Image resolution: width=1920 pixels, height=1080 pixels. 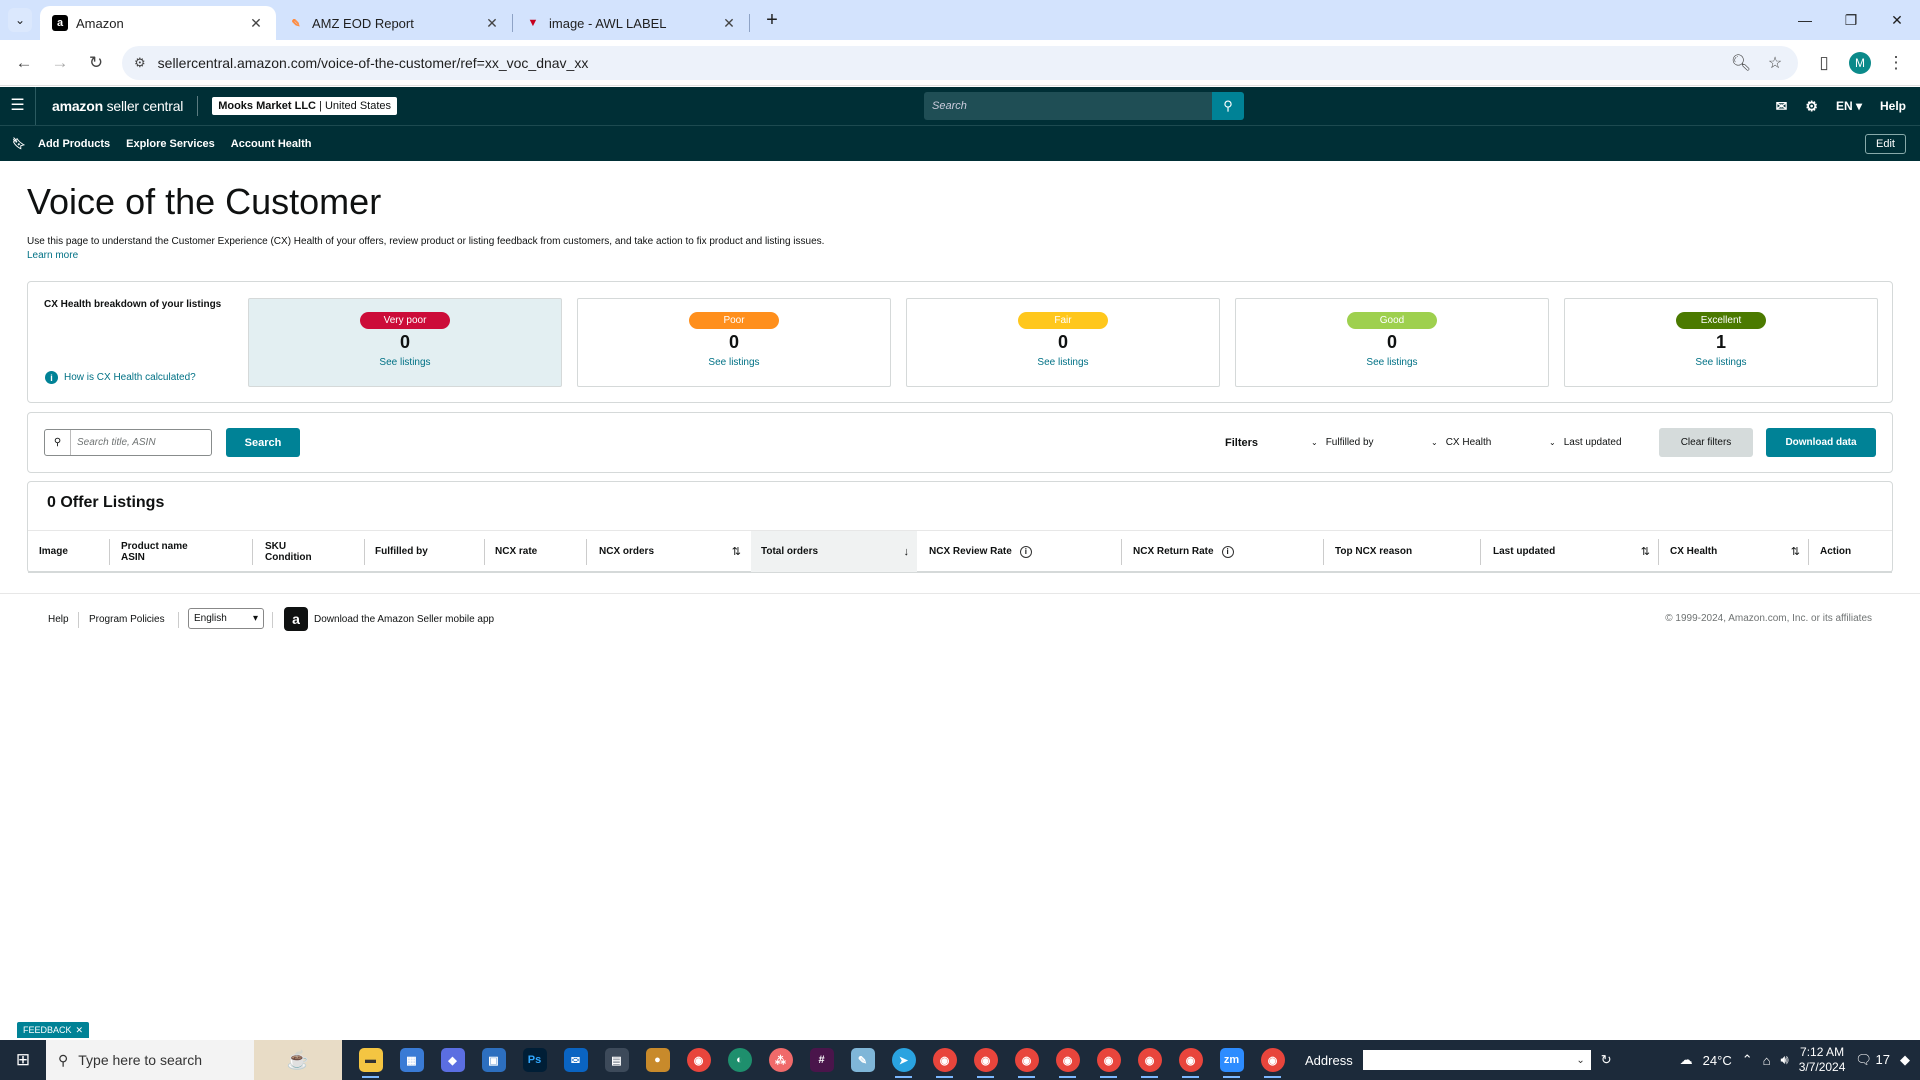 What do you see at coordinates (1461, 442) in the screenshot?
I see `cx-health-dropdown: ⌄ CX Health` at bounding box center [1461, 442].